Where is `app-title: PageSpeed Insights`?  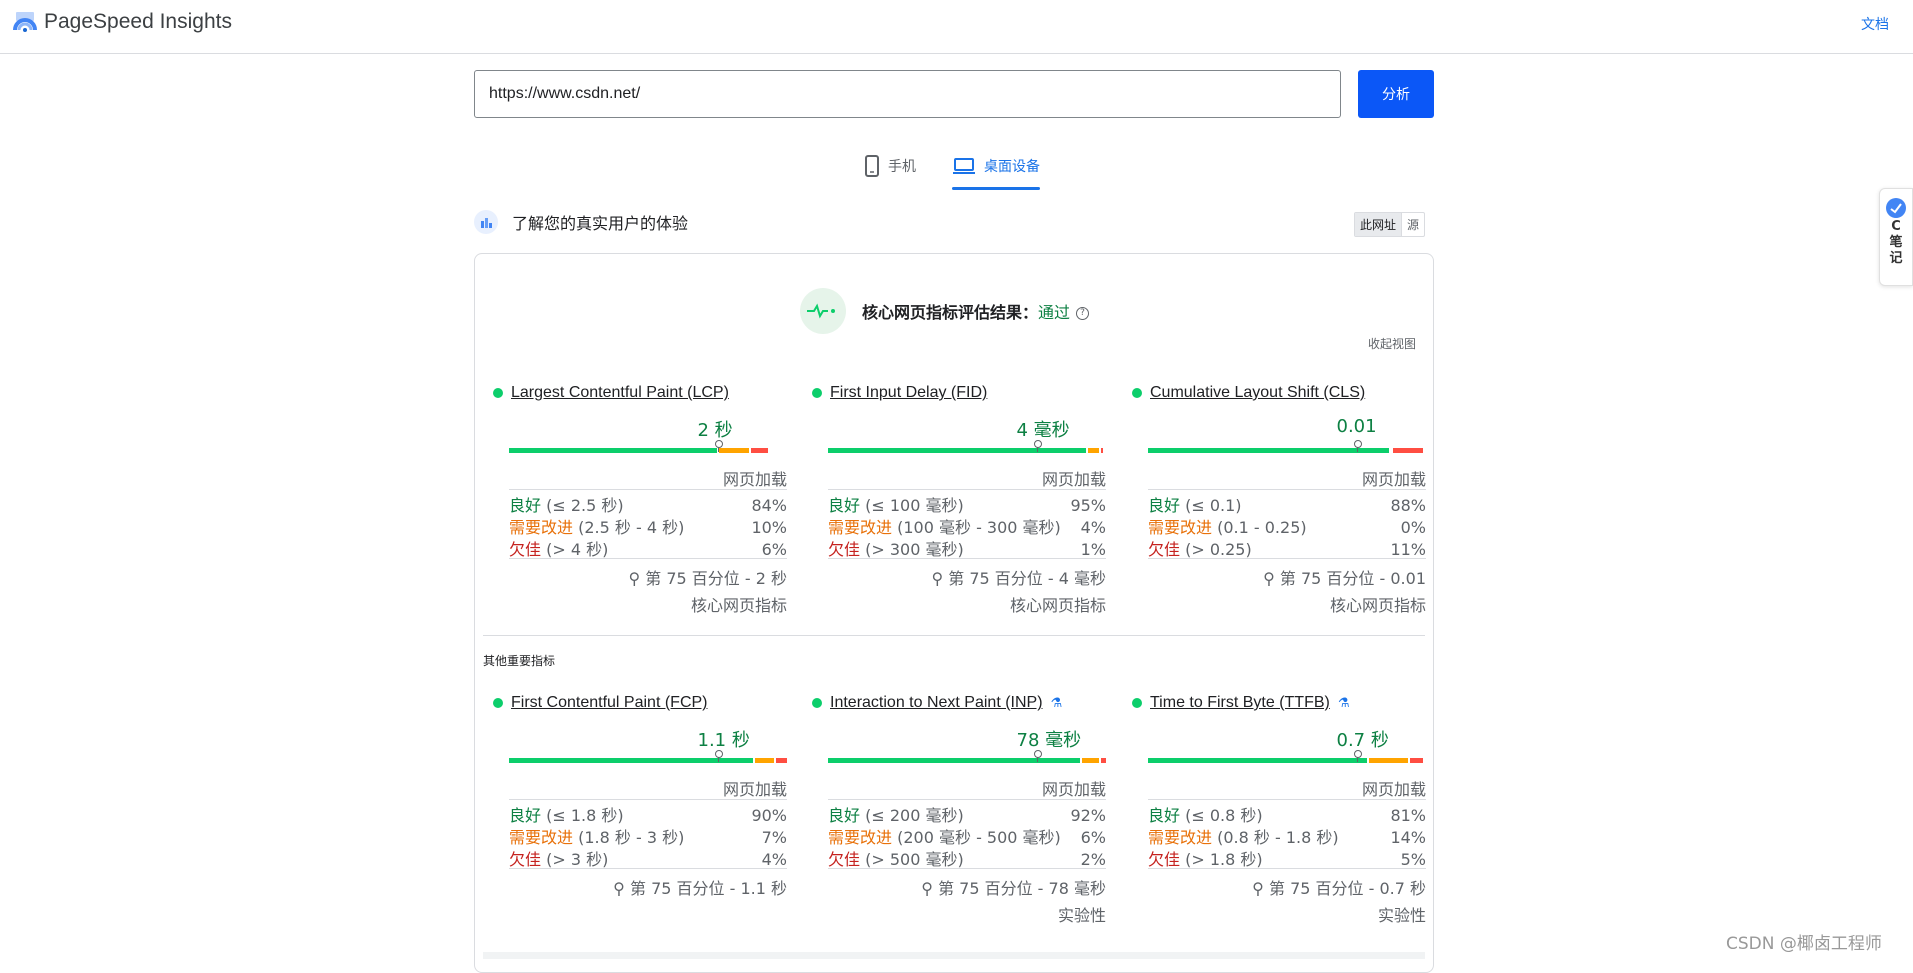
app-title: PageSpeed Insights is located at coordinates (138, 21).